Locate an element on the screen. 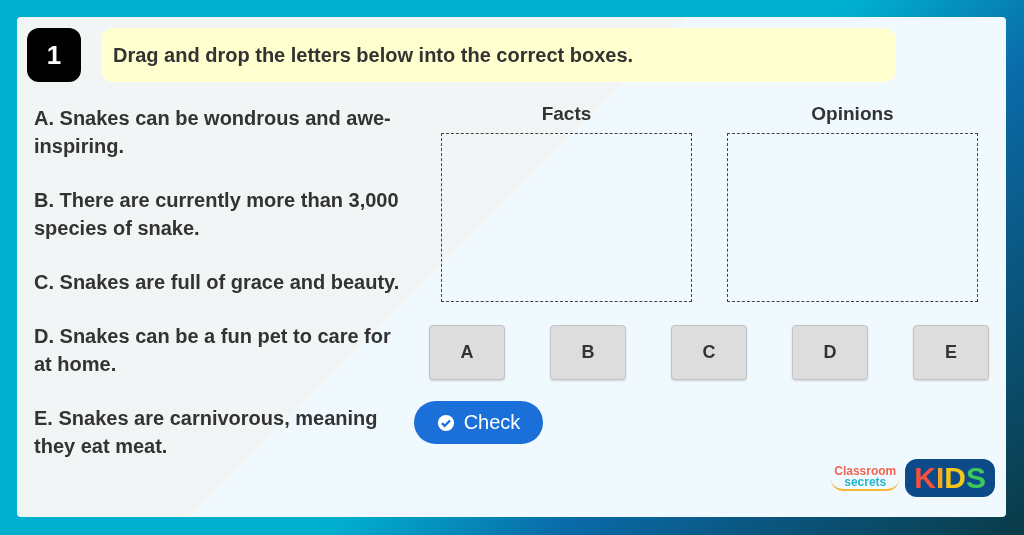  question-number: 1 is located at coordinates (54, 55).